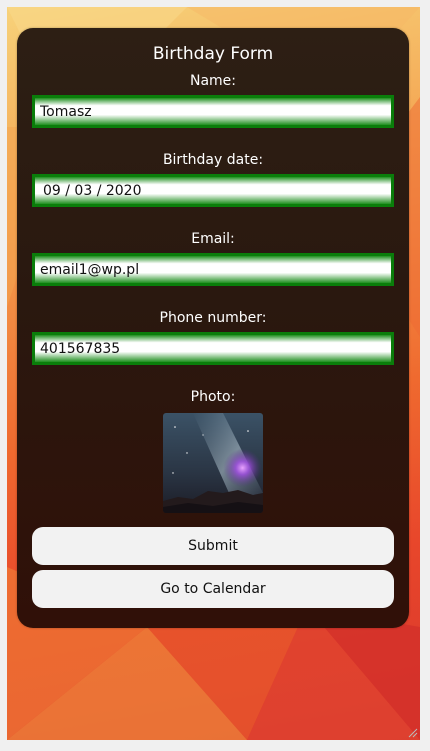  Describe the element at coordinates (213, 318) in the screenshot. I see `phone-number-label: Phone number:` at that location.